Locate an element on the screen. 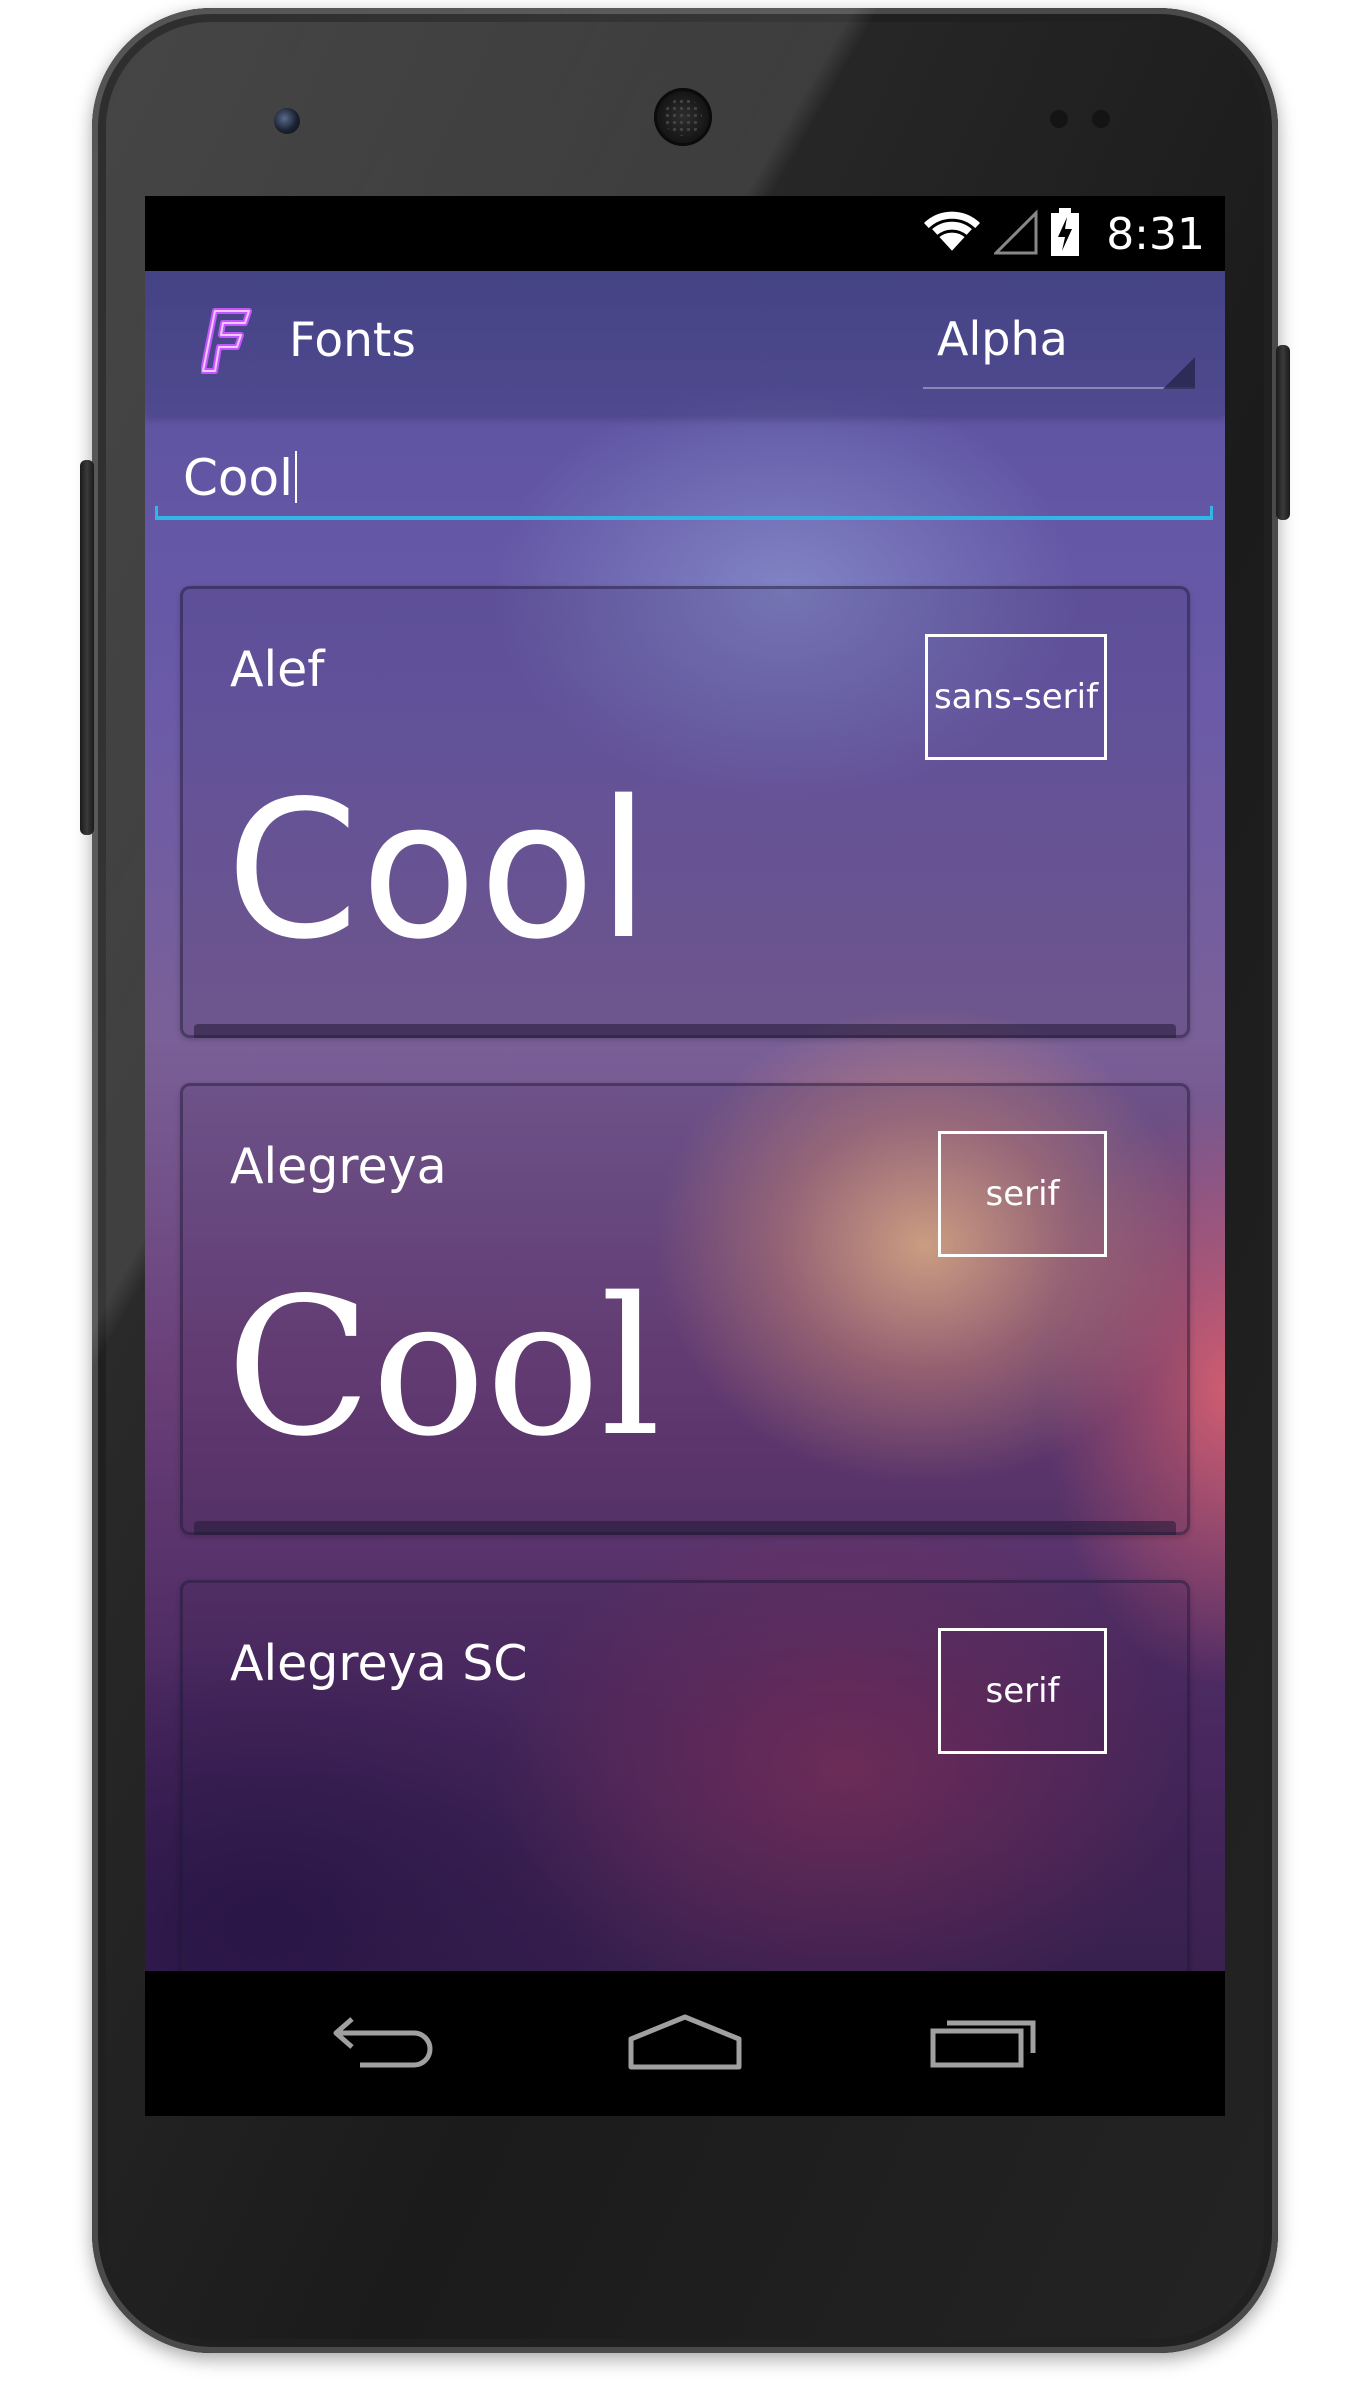 The width and height of the screenshot is (1370, 2405). status-bar: 8:31 is located at coordinates (685, 233).